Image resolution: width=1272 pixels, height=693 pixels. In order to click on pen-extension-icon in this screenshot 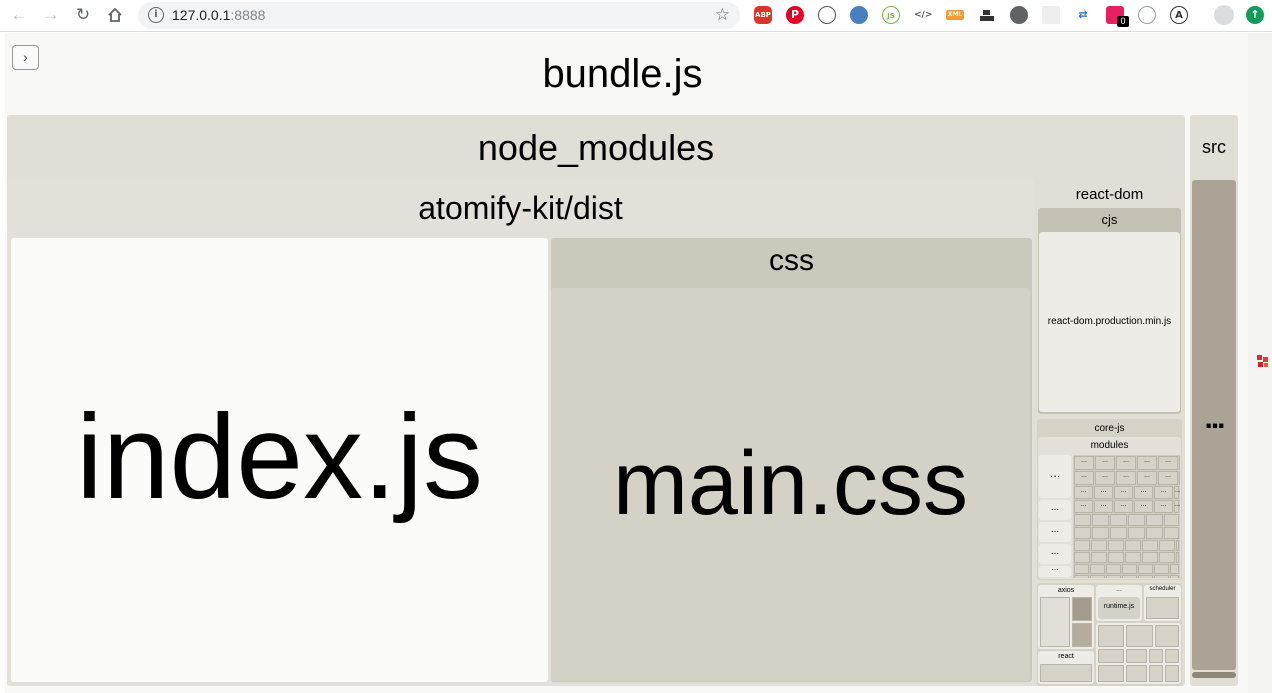, I will do `click(859, 15)`.